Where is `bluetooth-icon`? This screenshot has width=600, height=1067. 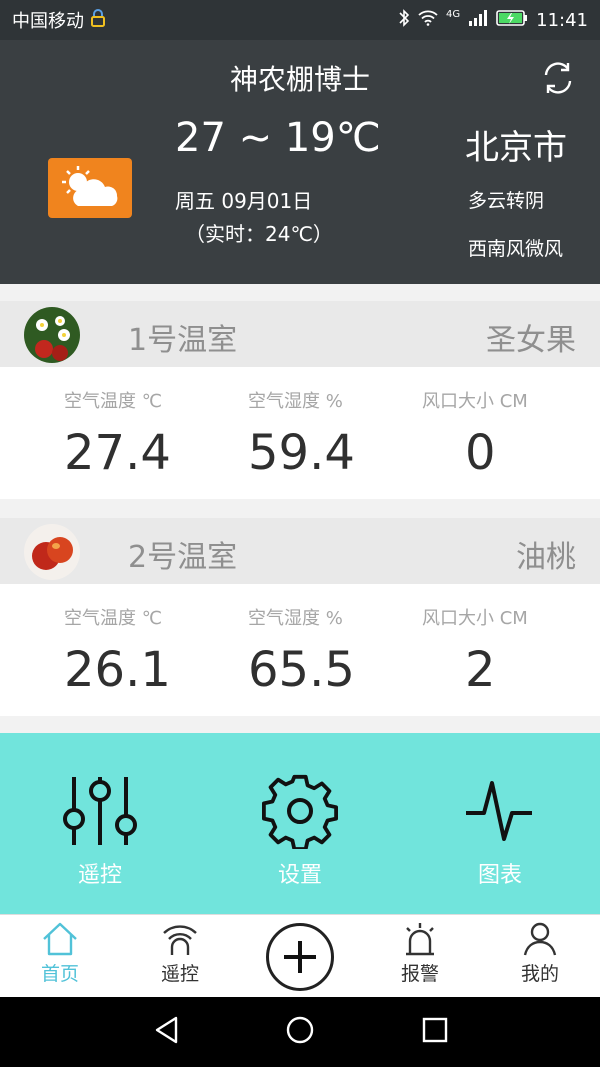
bluetooth-icon is located at coordinates (404, 20).